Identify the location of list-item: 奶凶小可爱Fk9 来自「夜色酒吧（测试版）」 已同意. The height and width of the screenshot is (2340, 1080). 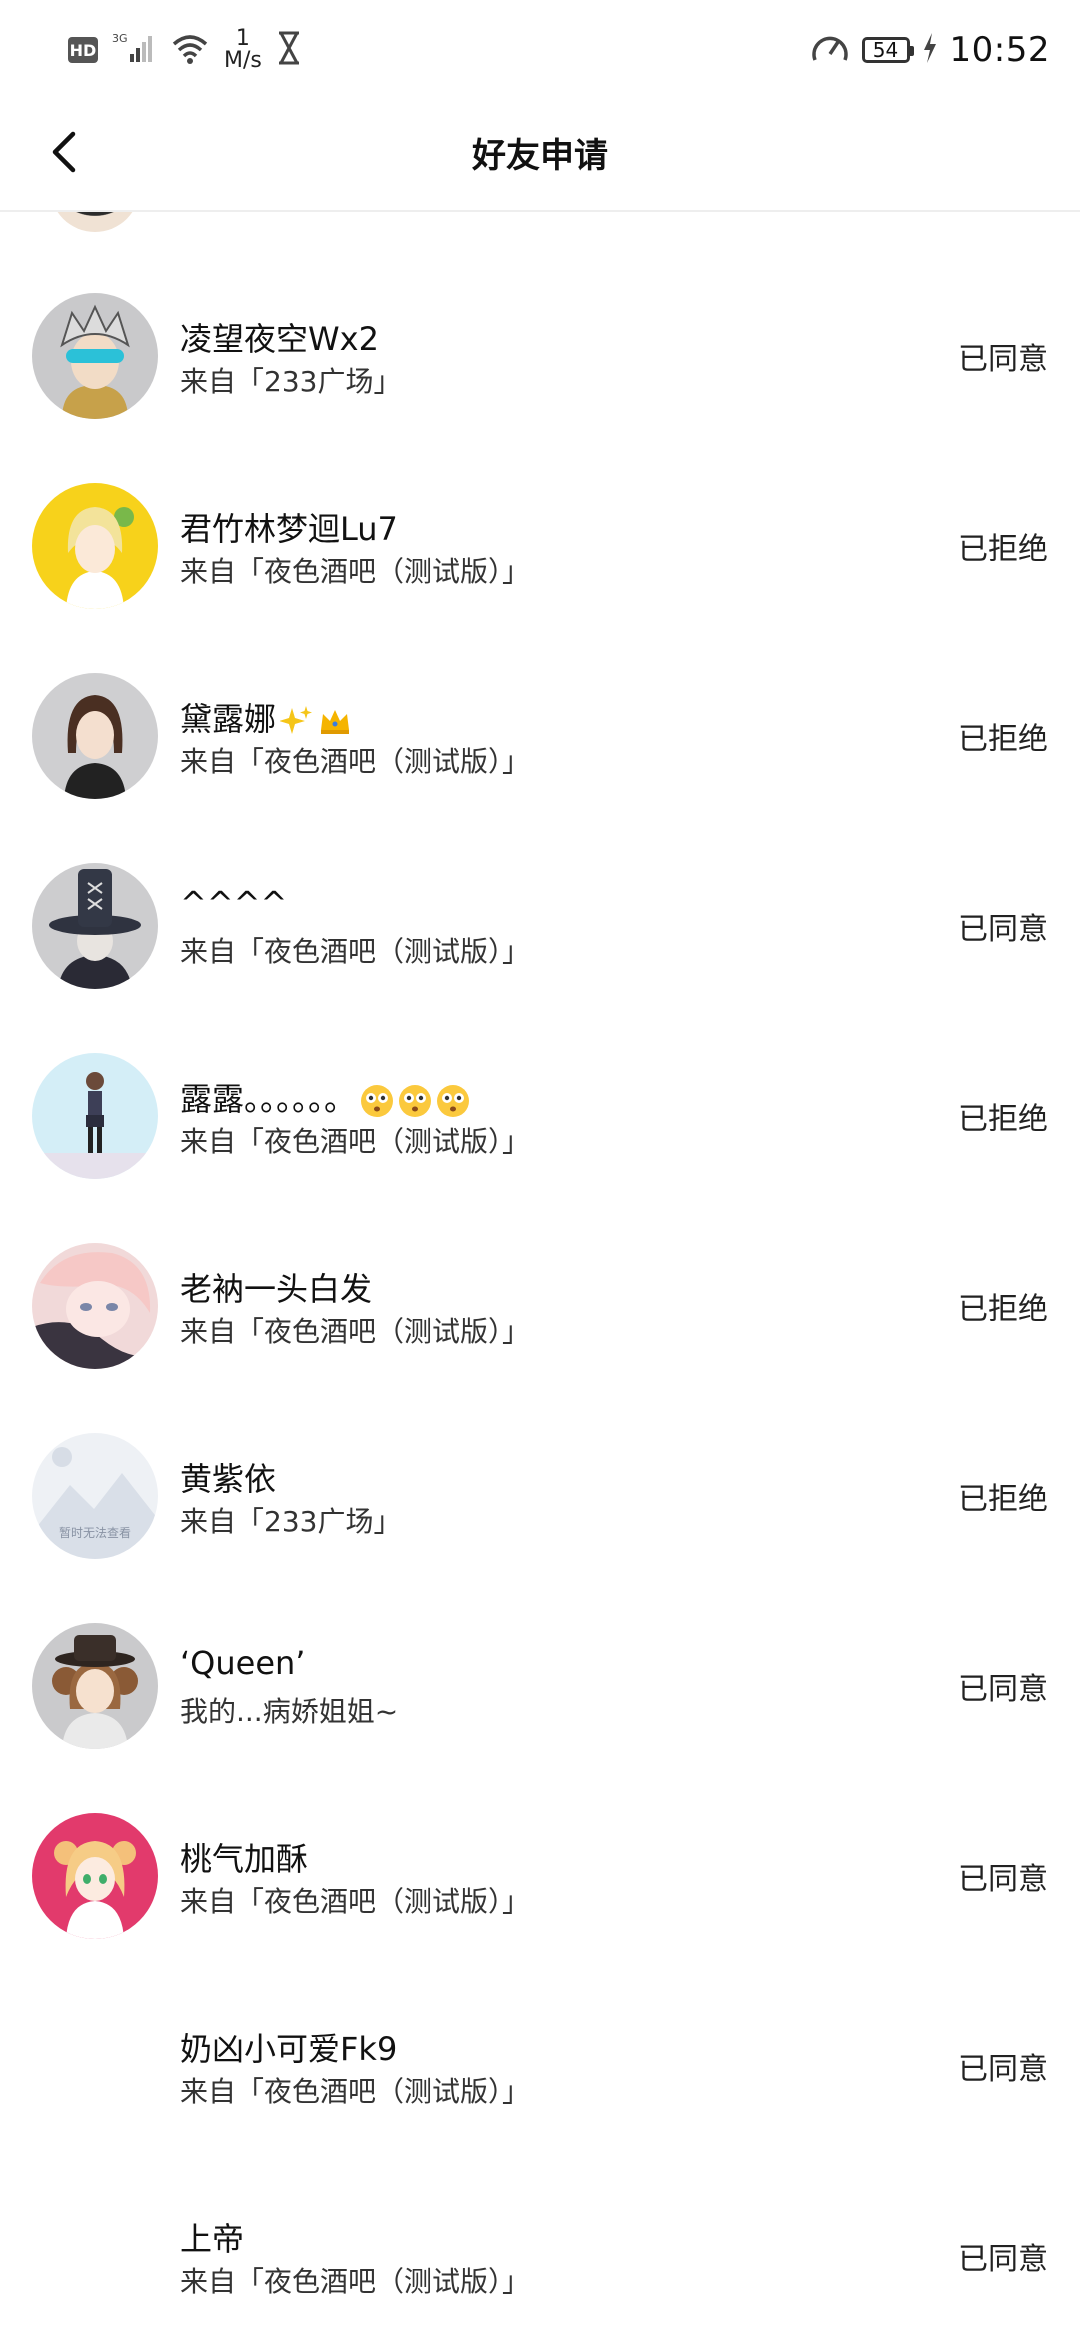
(540, 2063).